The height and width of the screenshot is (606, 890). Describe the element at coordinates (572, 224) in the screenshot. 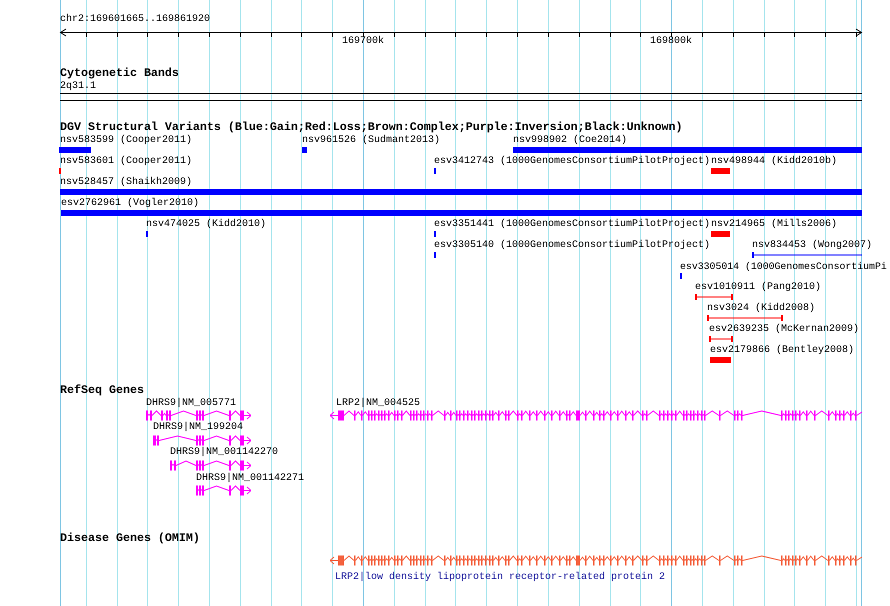

I see `variant-label: esv3351441 (1000GenomesConsortiumPilotProject)` at that location.